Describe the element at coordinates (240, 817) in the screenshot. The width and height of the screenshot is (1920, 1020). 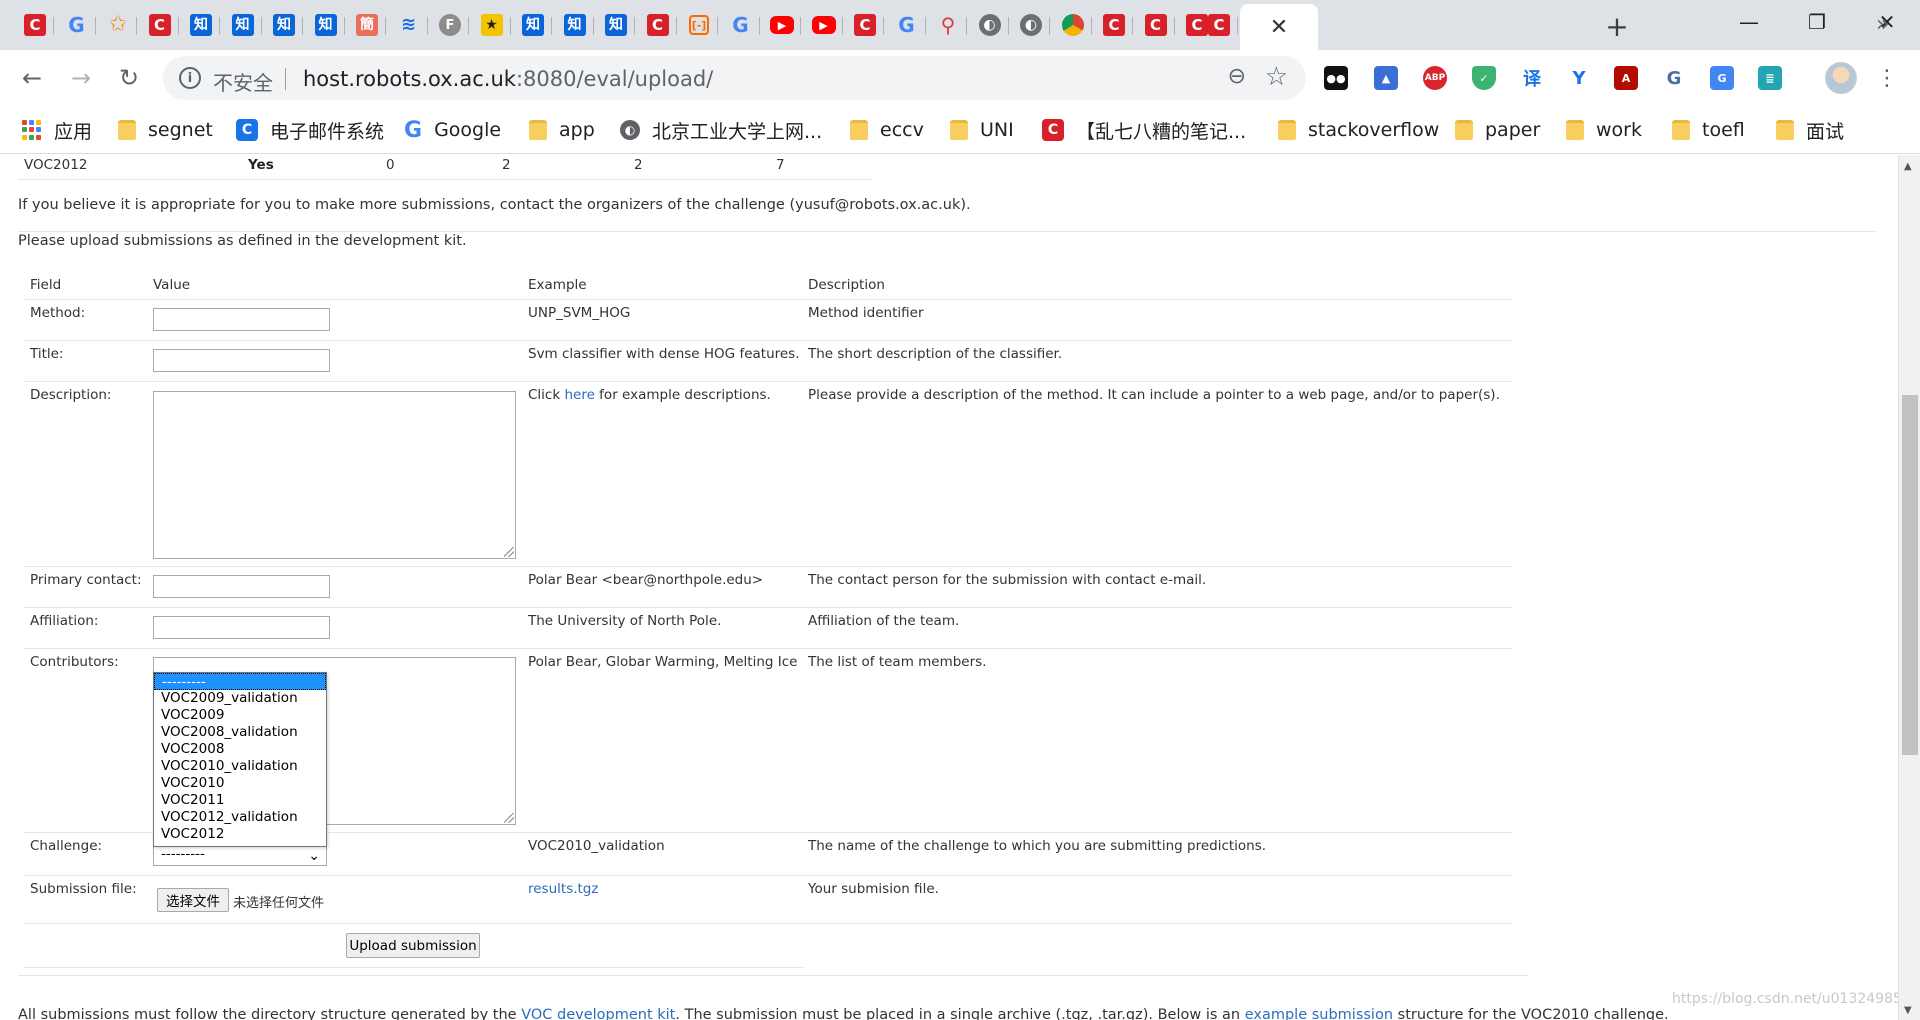
I see `challenge-option: VOC2012_validation` at that location.